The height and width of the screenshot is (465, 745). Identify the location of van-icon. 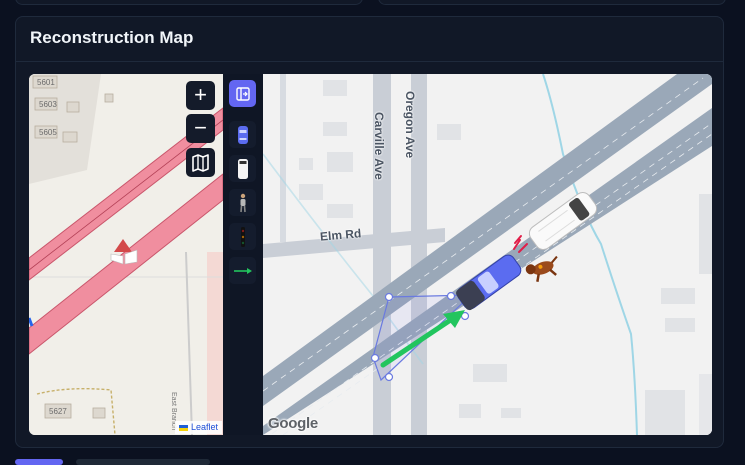
(242, 168).